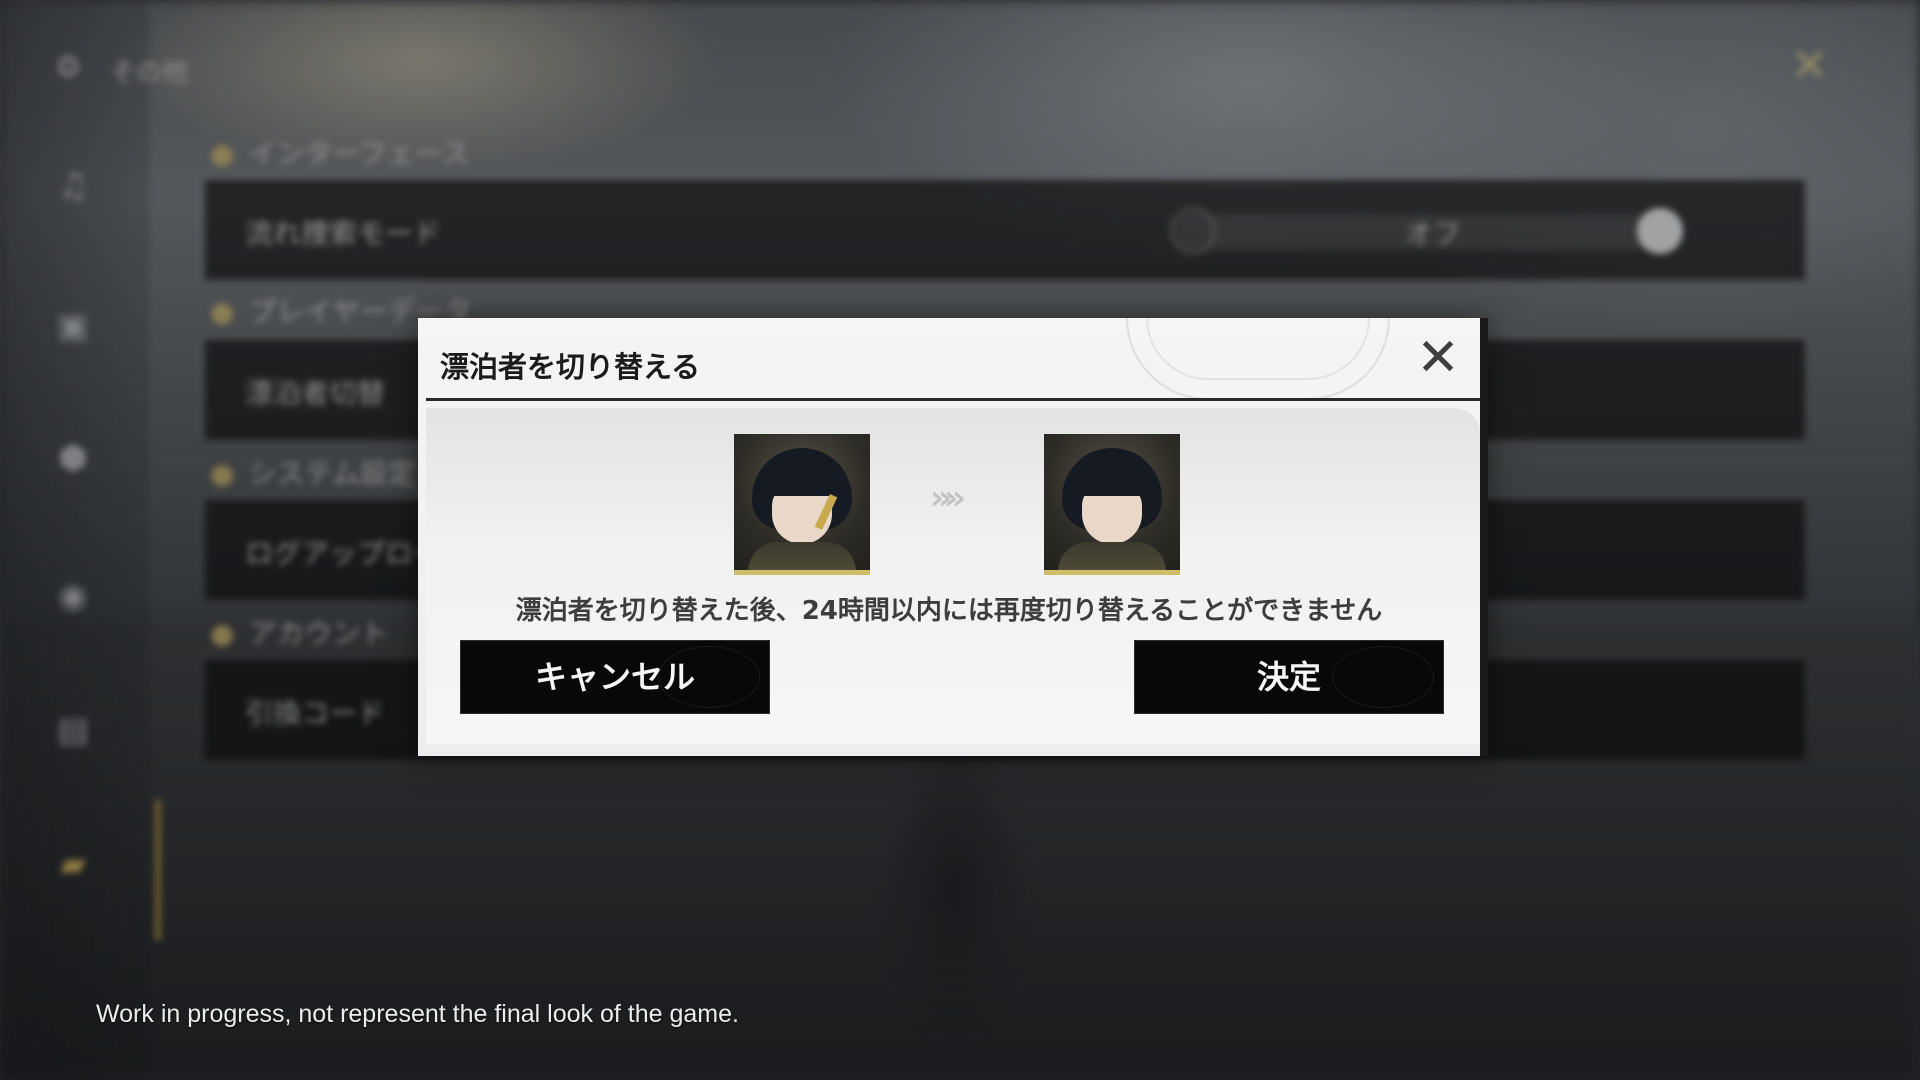 This screenshot has width=1920, height=1080. Describe the element at coordinates (615, 677) in the screenshot. I see `cancel-button: キャンセル` at that location.